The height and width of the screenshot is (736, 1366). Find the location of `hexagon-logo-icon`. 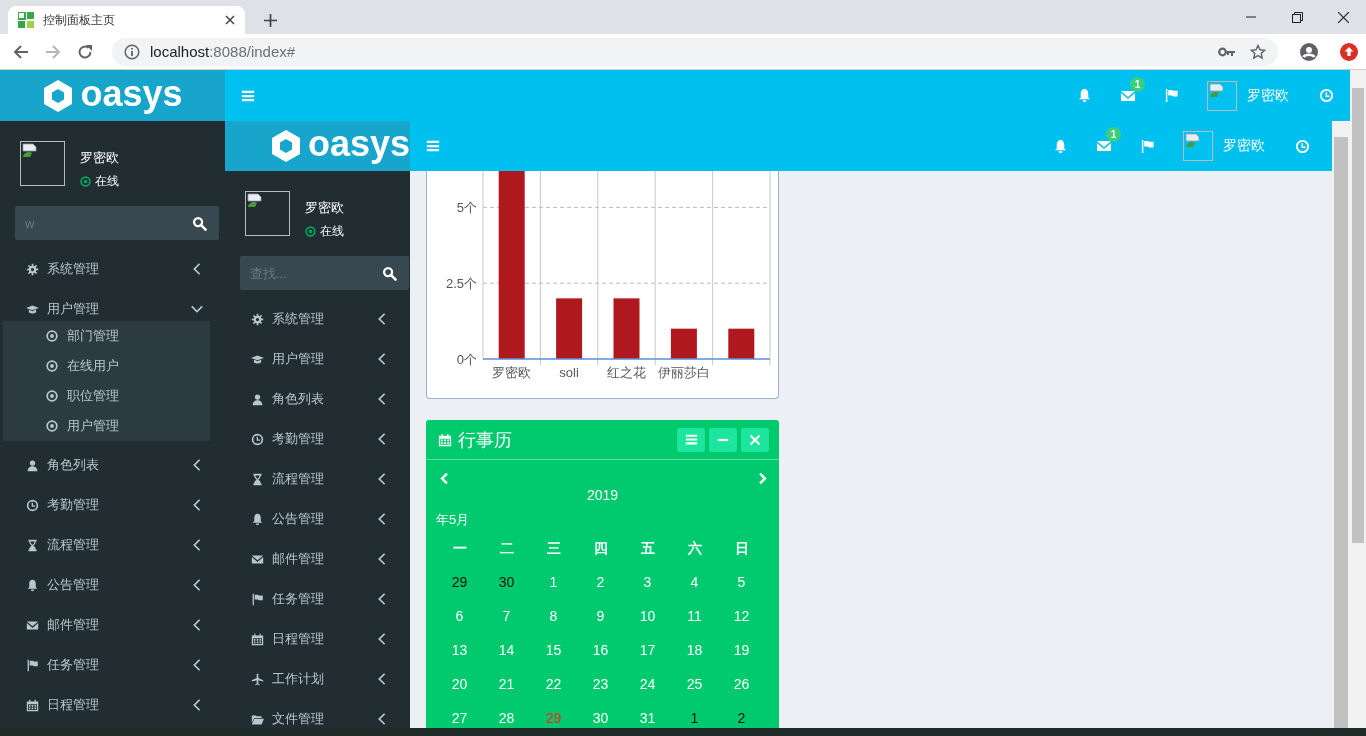

hexagon-logo-icon is located at coordinates (58, 95).